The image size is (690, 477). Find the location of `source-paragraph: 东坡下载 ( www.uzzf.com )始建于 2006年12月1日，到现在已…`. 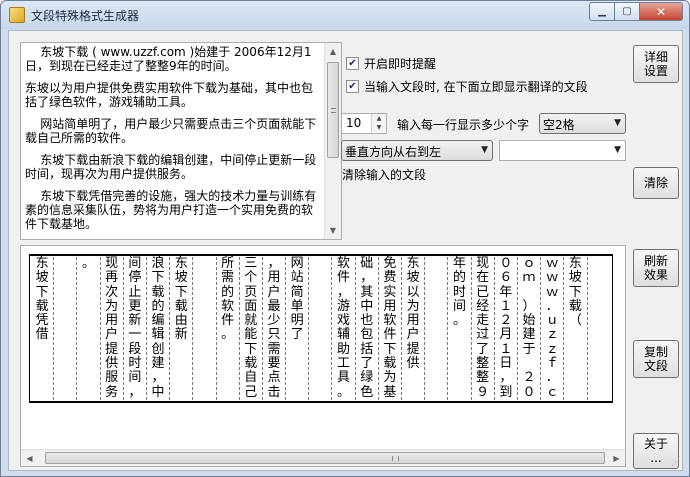

source-paragraph: 东坡下载 ( www.uzzf.com )始建于 2006年12月1日，到现在已… is located at coordinates (168, 59).